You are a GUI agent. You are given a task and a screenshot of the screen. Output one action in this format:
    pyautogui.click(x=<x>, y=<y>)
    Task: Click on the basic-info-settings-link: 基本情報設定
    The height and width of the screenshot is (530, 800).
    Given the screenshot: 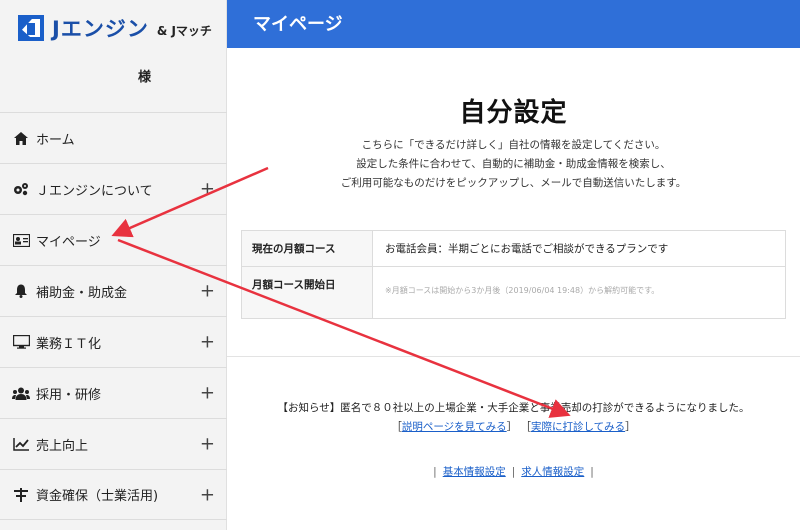 What is the action you would take?
    pyautogui.click(x=474, y=472)
    